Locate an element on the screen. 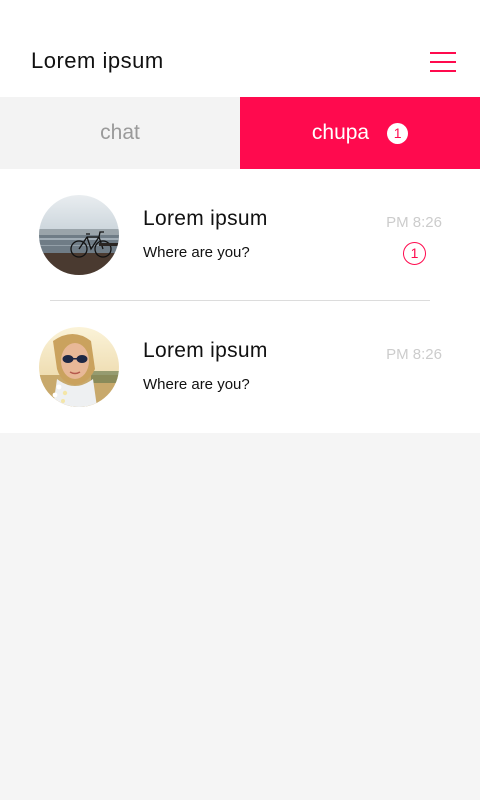  unread-count-badge: 1 is located at coordinates (414, 253).